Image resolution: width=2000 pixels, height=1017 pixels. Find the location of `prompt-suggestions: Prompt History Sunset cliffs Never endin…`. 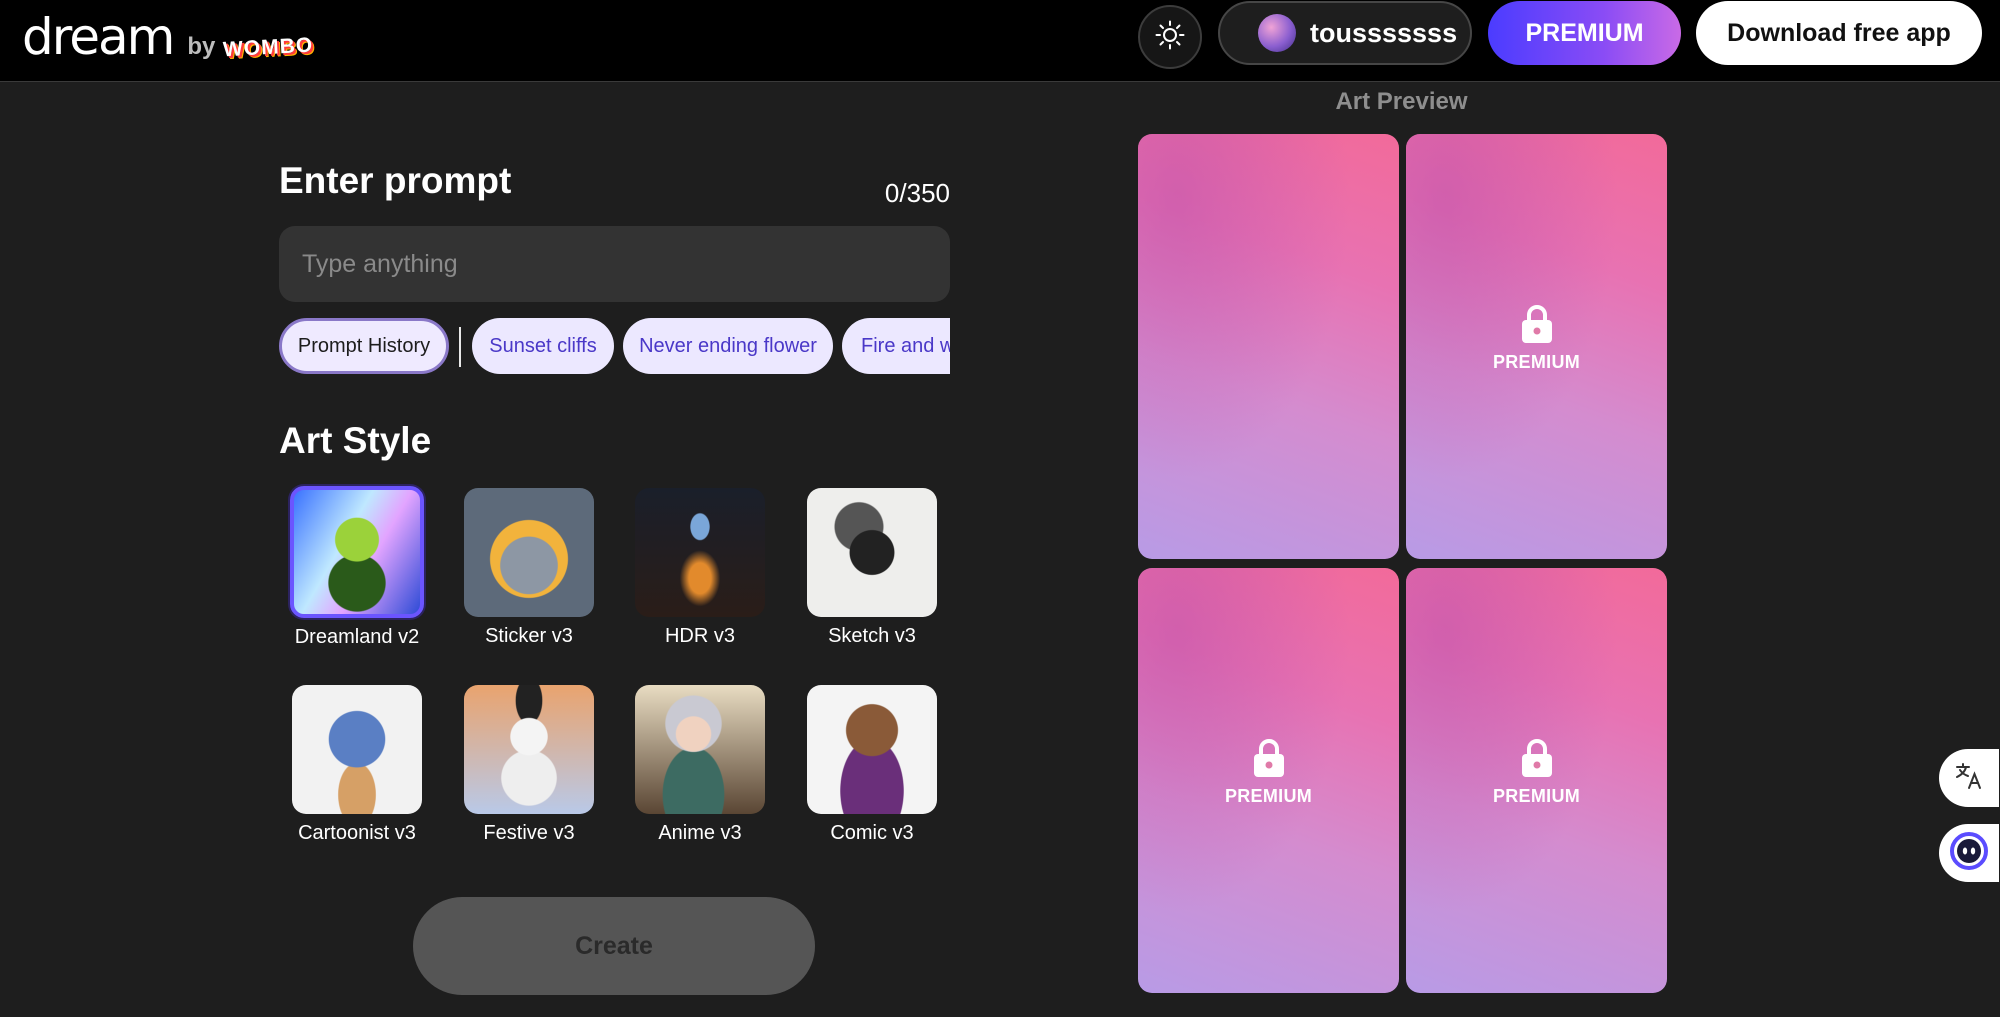

prompt-suggestions: Prompt History Sunset cliffs Never endin… is located at coordinates (614, 347).